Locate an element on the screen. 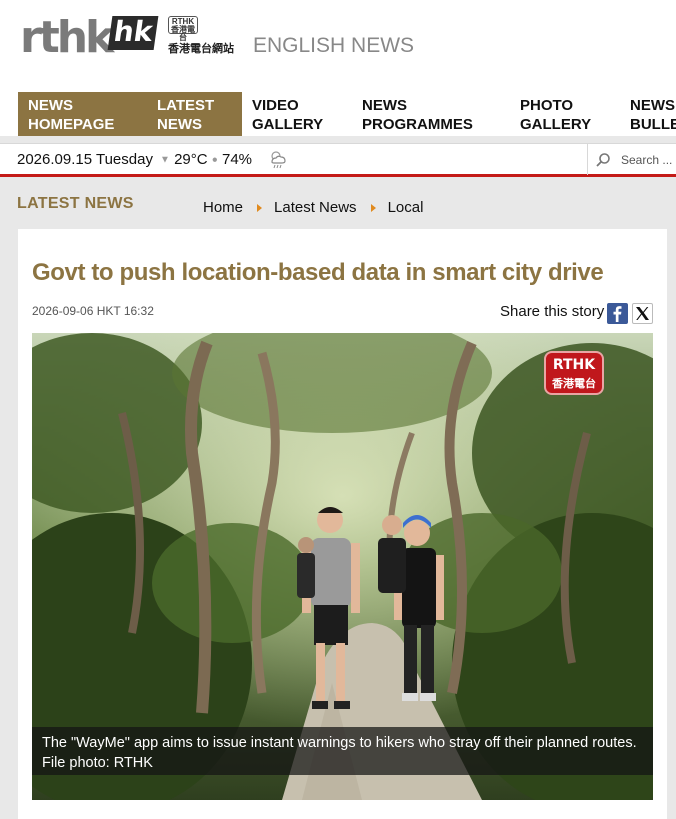 The width and height of the screenshot is (676, 819). humidity: 74% is located at coordinates (237, 159).